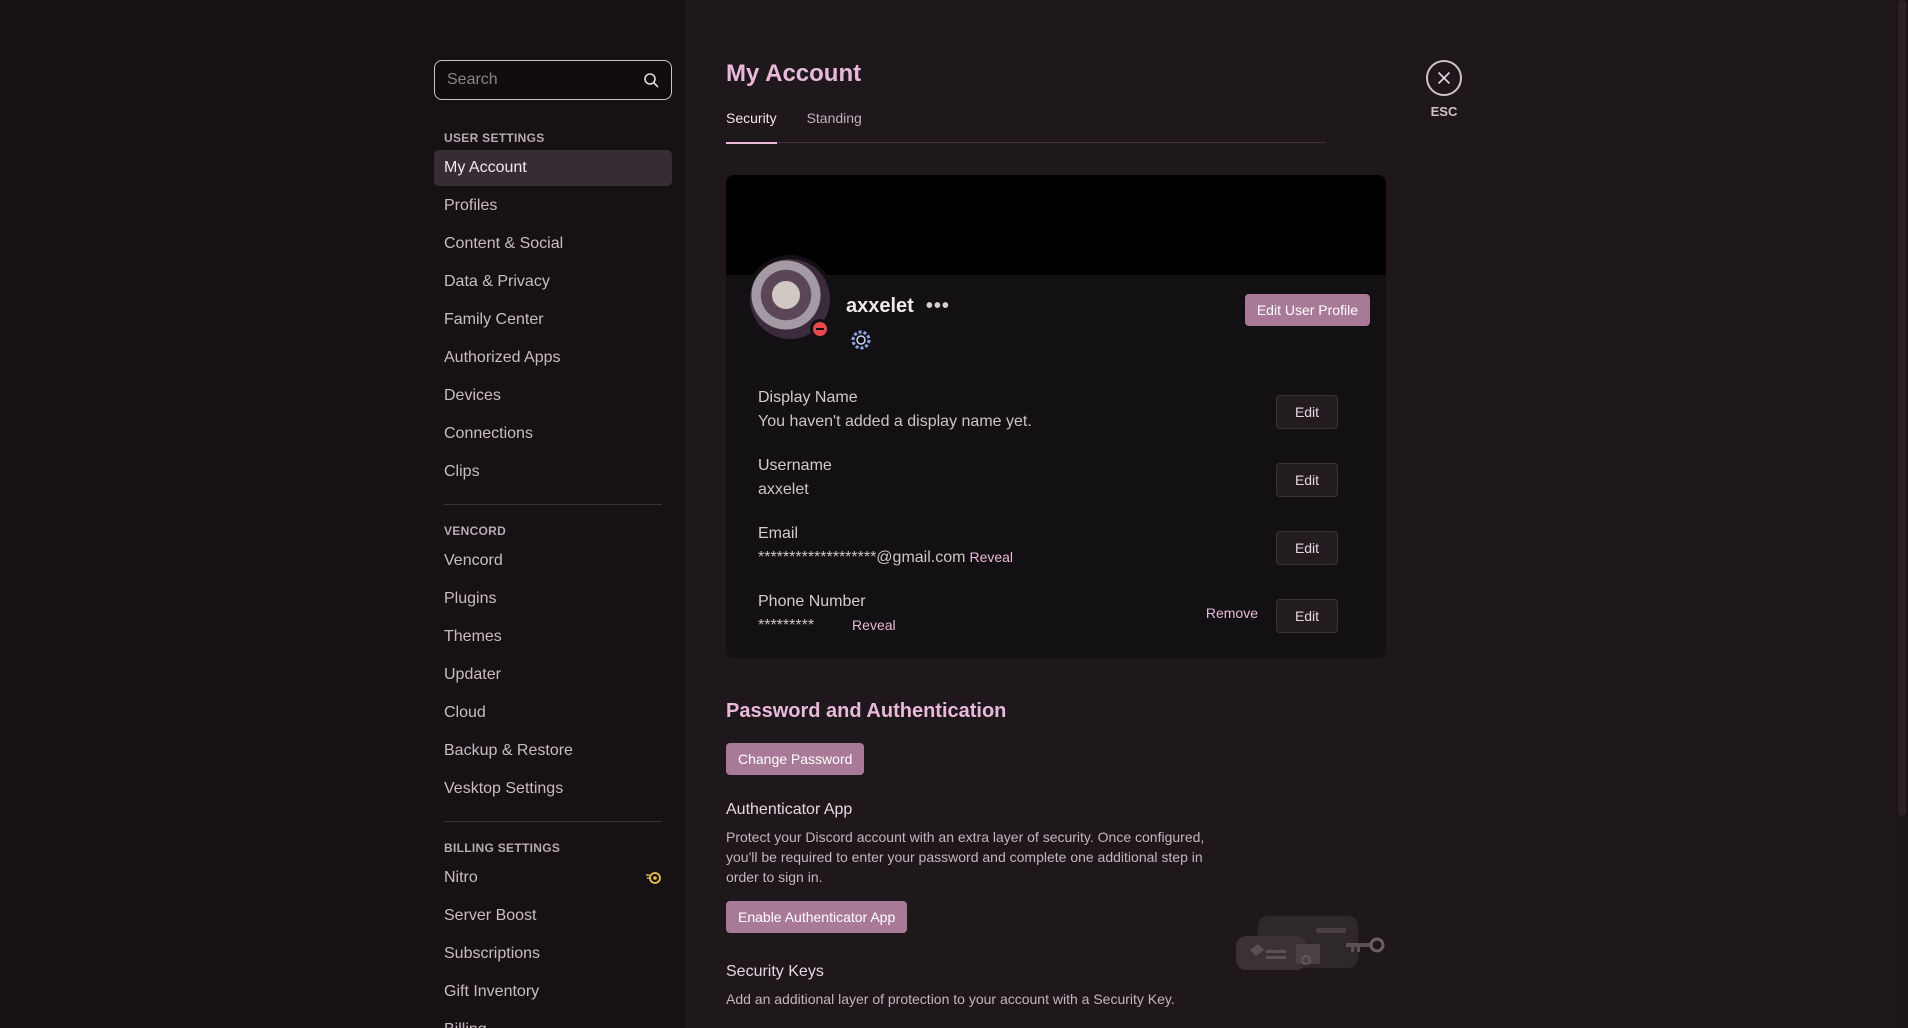 The width and height of the screenshot is (1908, 1028). I want to click on tab-security: Security, so click(751, 127).